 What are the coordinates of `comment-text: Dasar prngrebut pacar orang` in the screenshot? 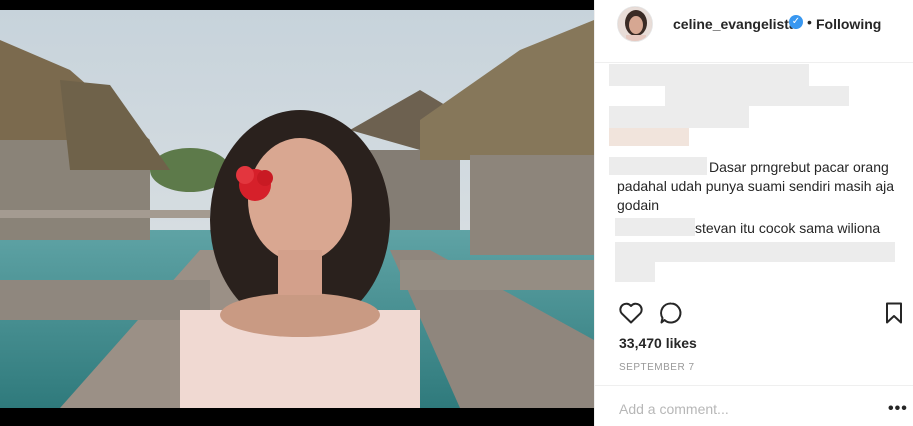 It's located at (799, 167).